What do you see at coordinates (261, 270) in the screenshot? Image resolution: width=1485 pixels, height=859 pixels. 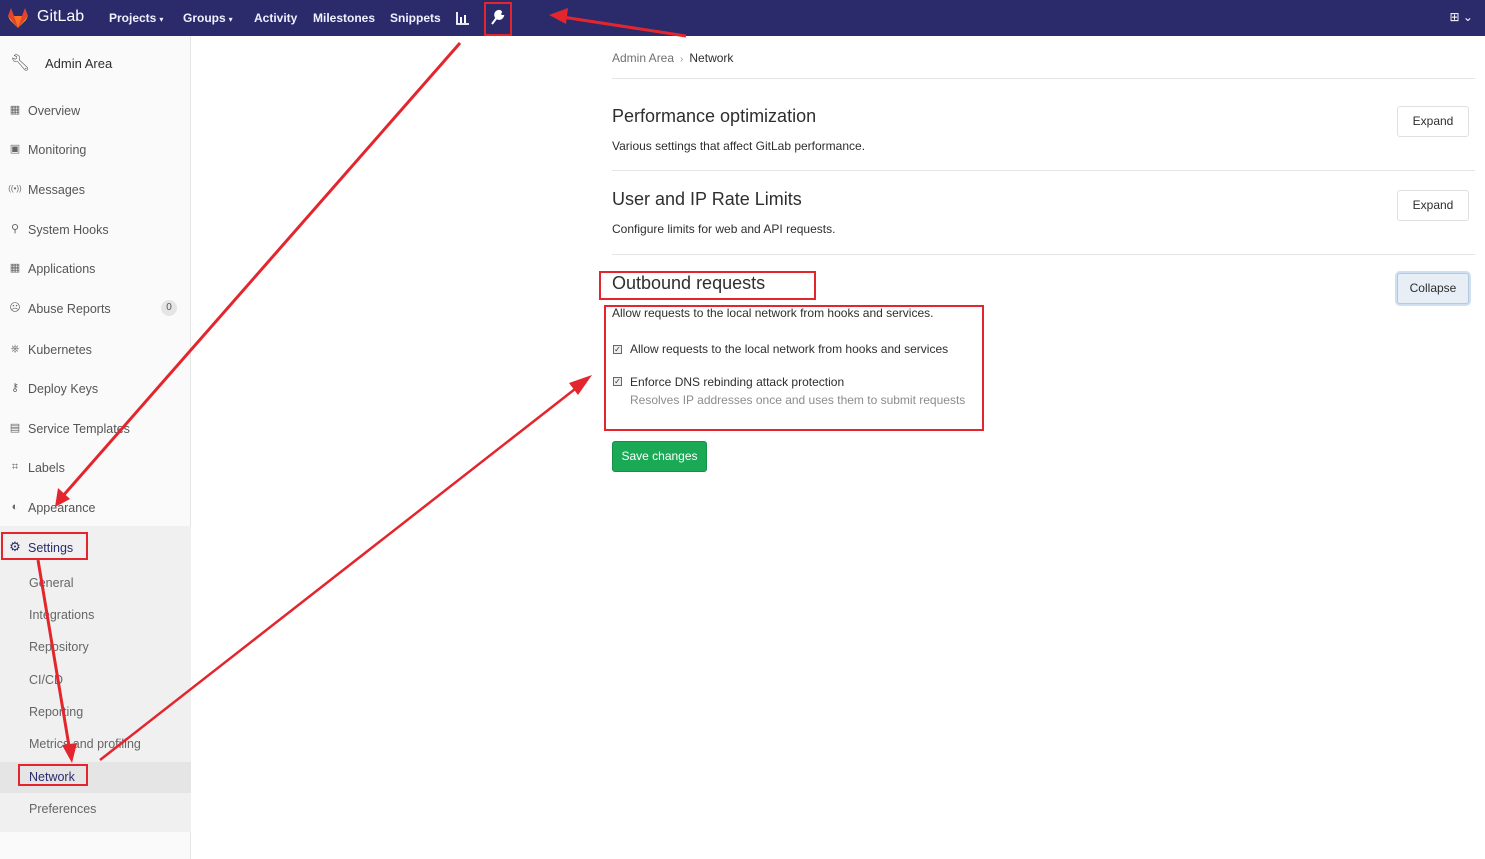 I see `arrow-to-settings` at bounding box center [261, 270].